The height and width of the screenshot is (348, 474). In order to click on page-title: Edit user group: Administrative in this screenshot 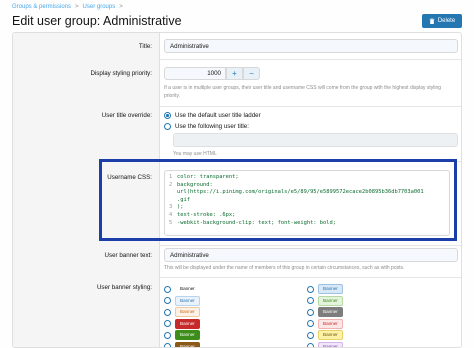, I will do `click(97, 21)`.